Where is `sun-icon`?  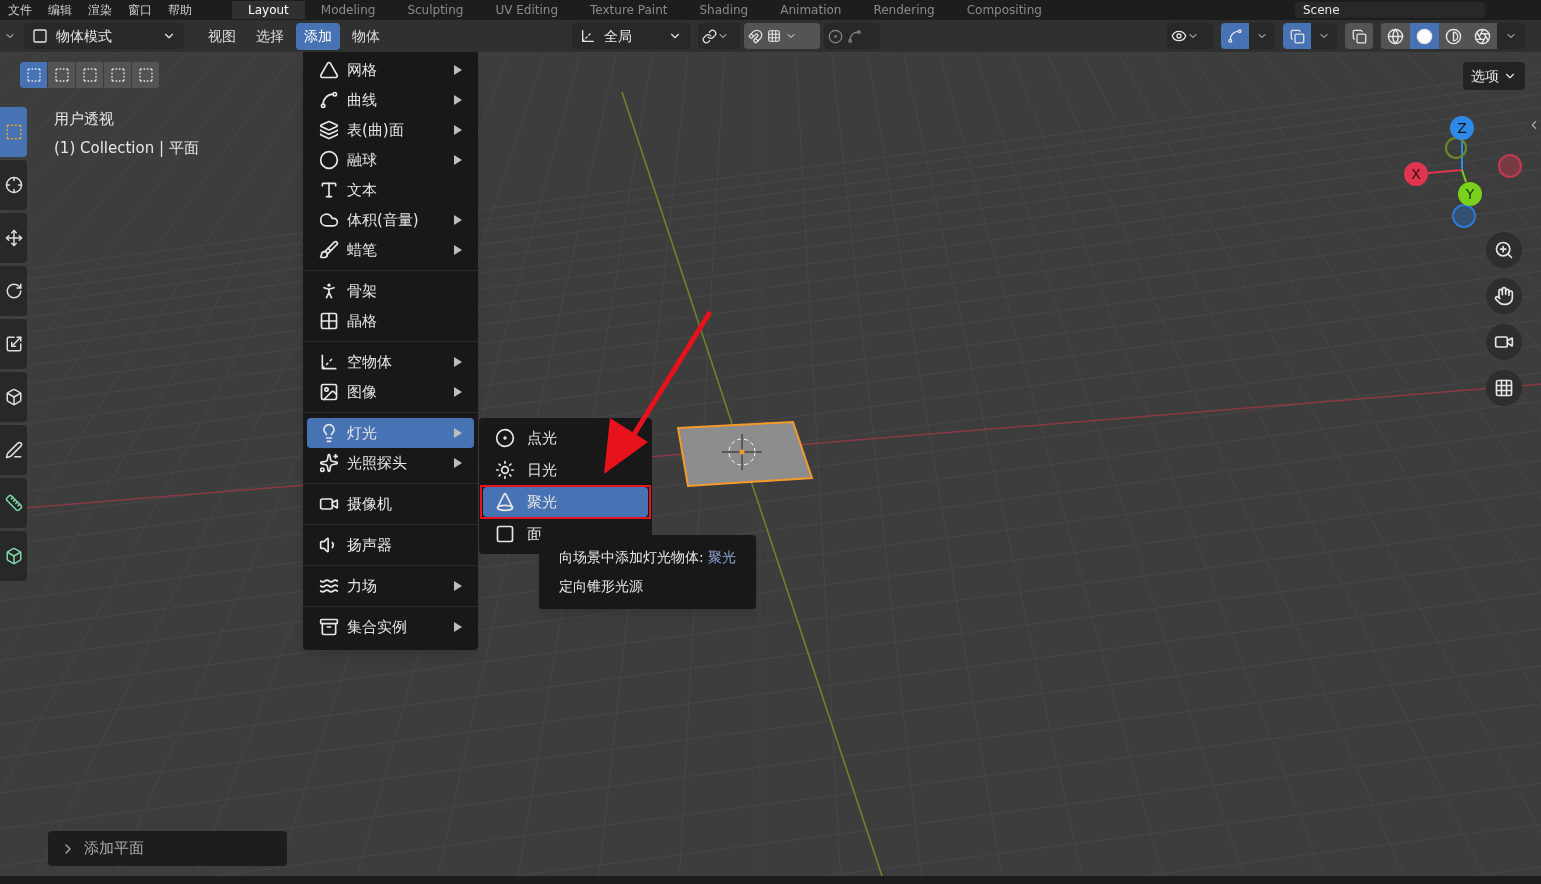 sun-icon is located at coordinates (505, 470).